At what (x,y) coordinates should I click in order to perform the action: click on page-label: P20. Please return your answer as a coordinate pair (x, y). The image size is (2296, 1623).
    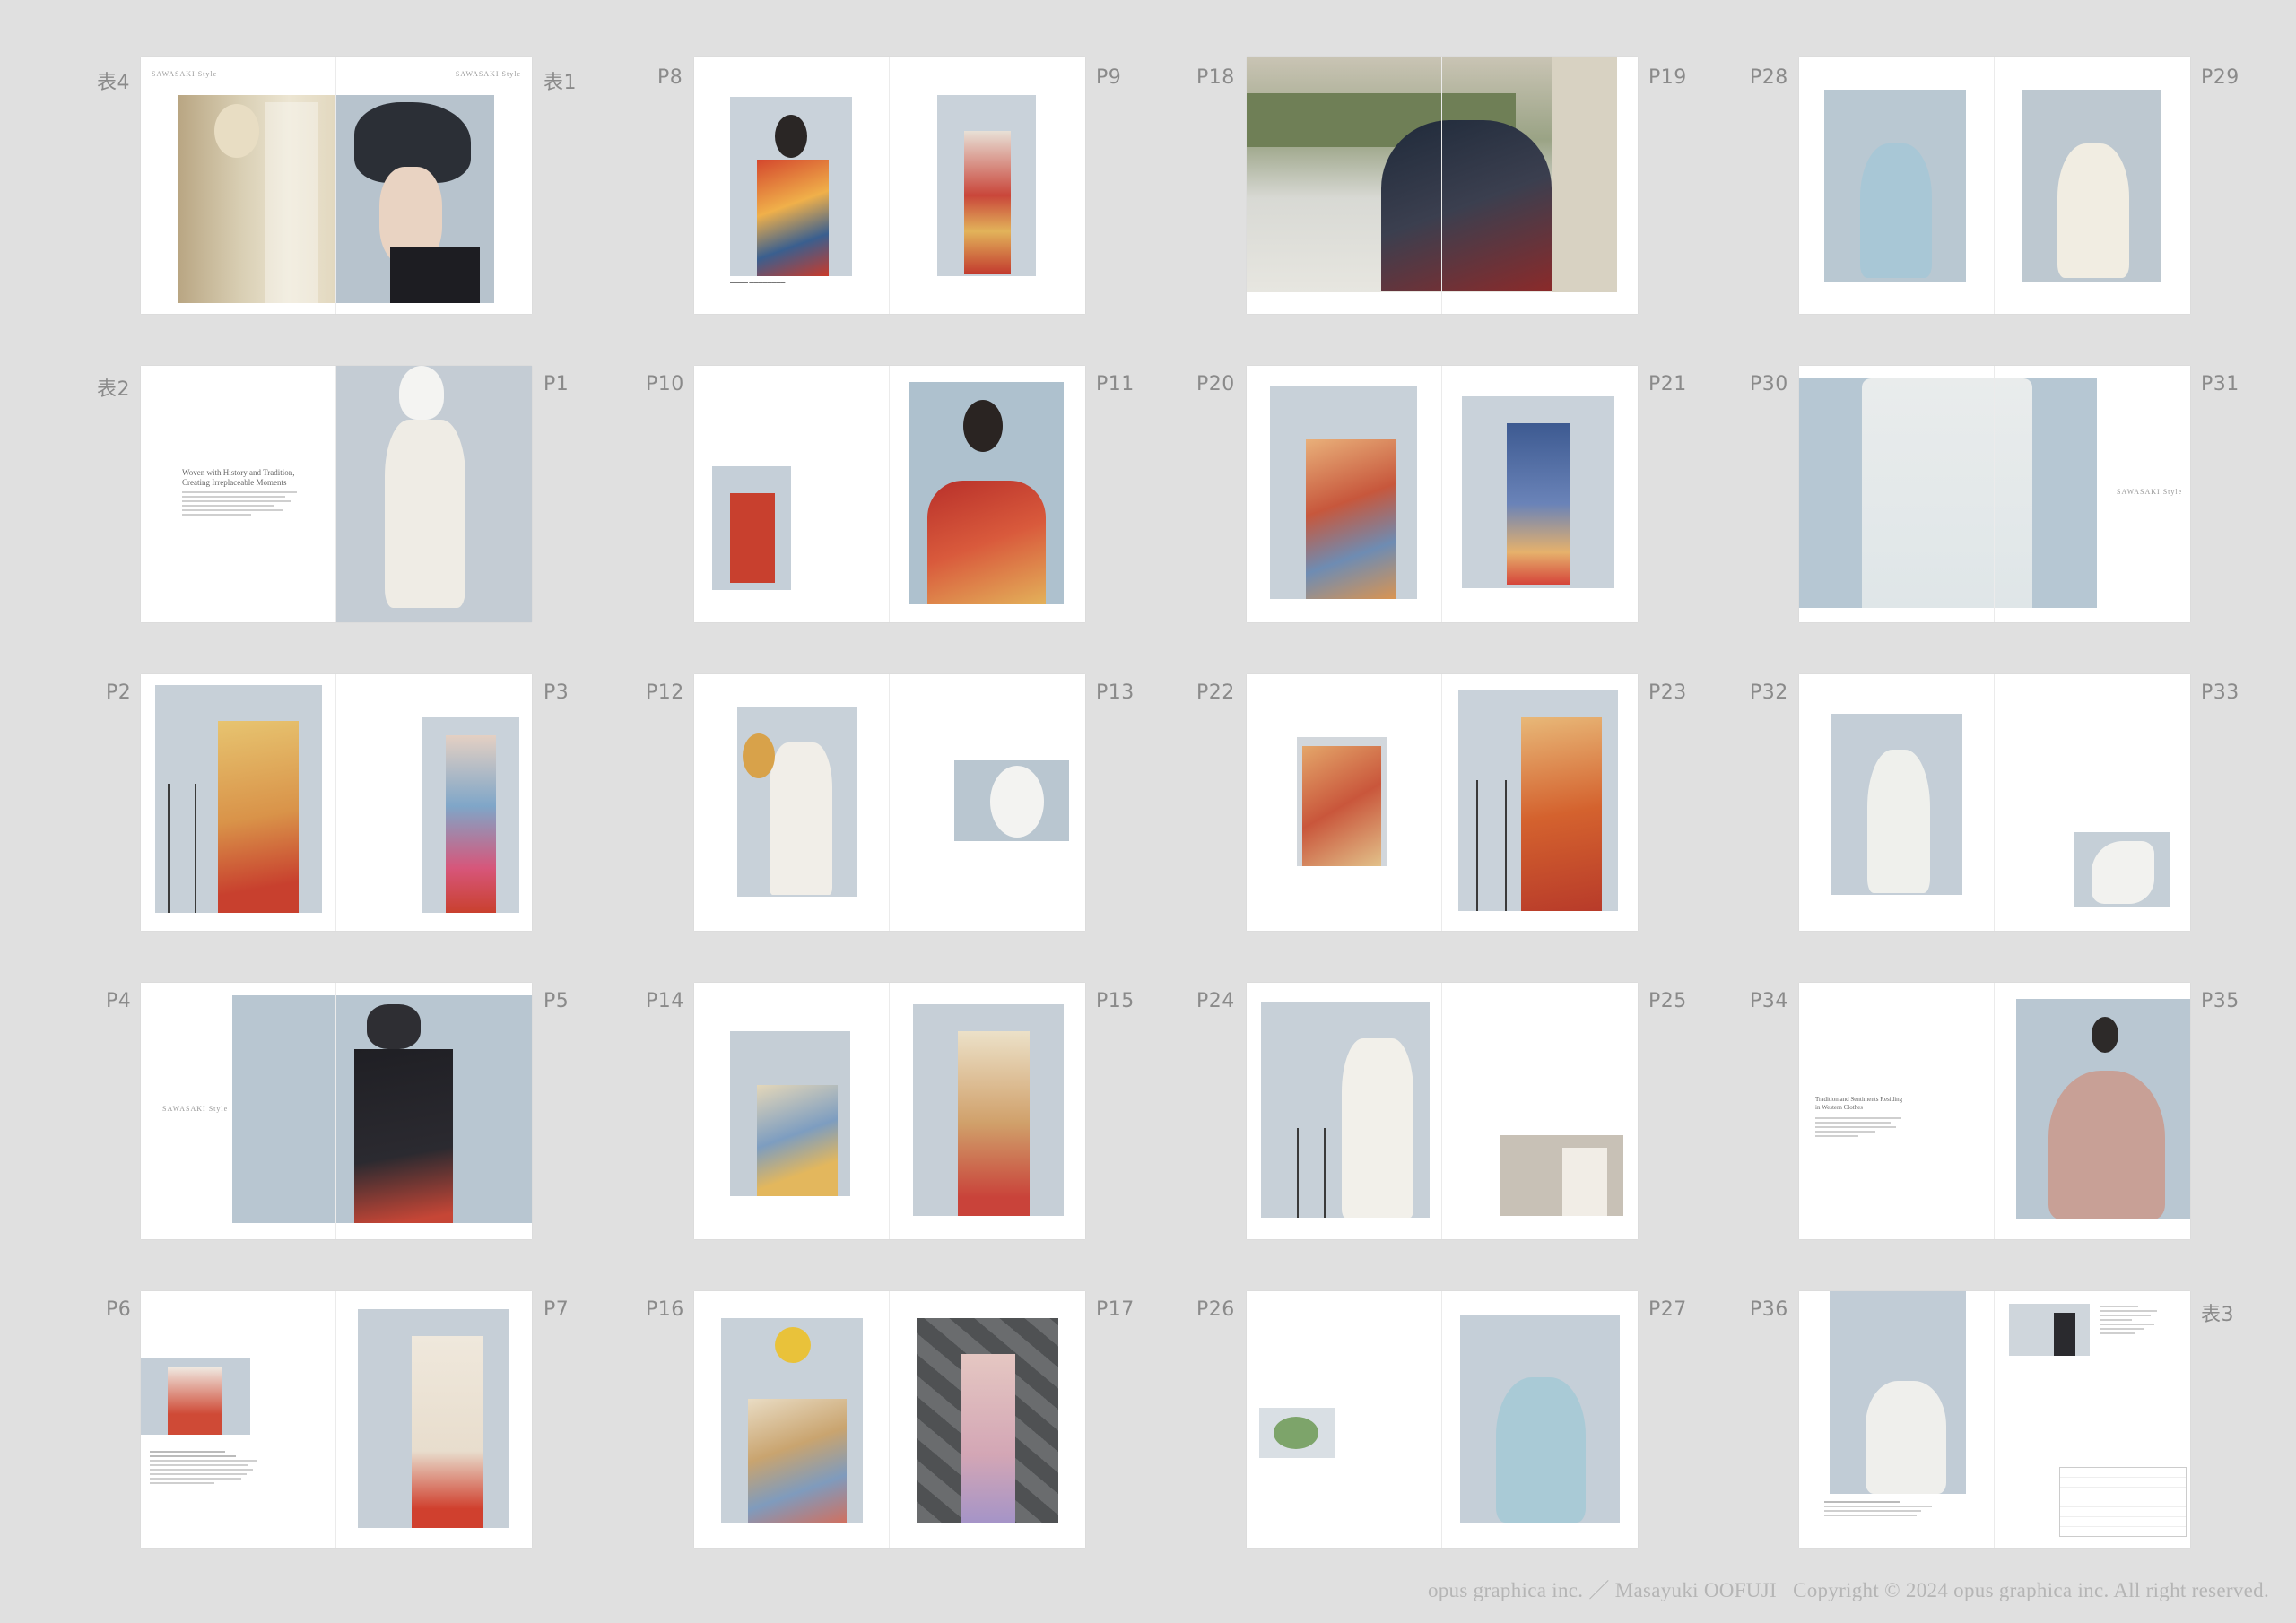
    Looking at the image, I should click on (1215, 384).